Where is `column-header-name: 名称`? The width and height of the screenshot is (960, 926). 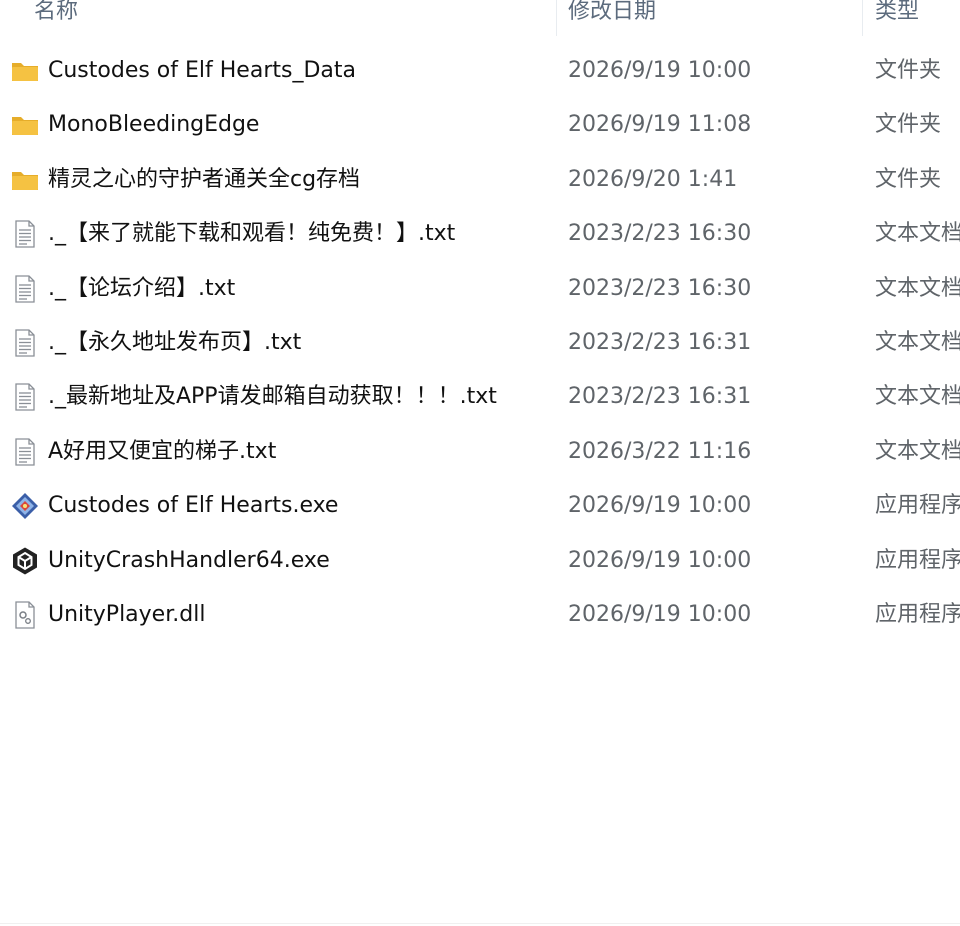 column-header-name: 名称 is located at coordinates (56, 15).